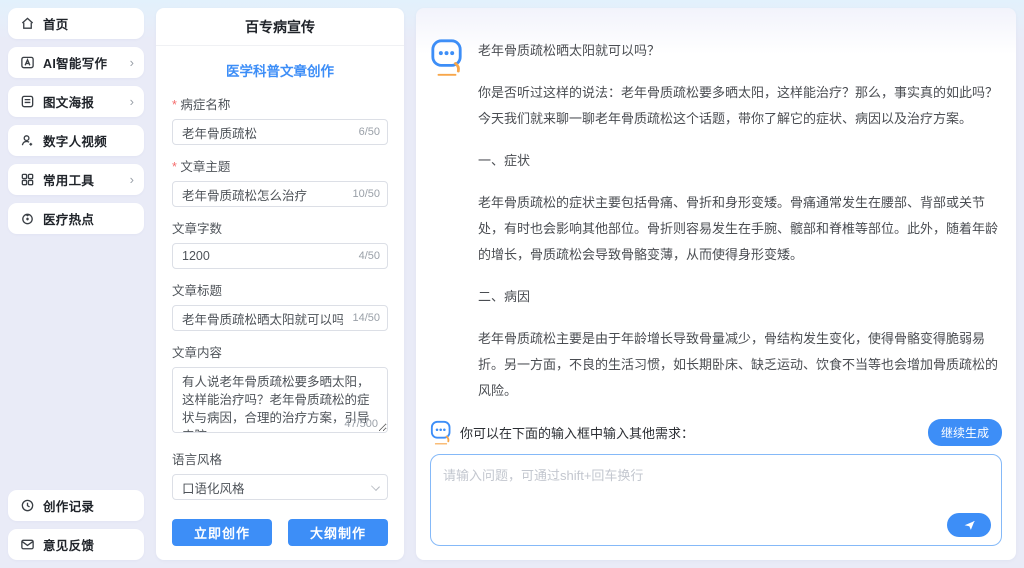 This screenshot has height=568, width=1024. I want to click on form-title: 百专病宣传, so click(280, 27).